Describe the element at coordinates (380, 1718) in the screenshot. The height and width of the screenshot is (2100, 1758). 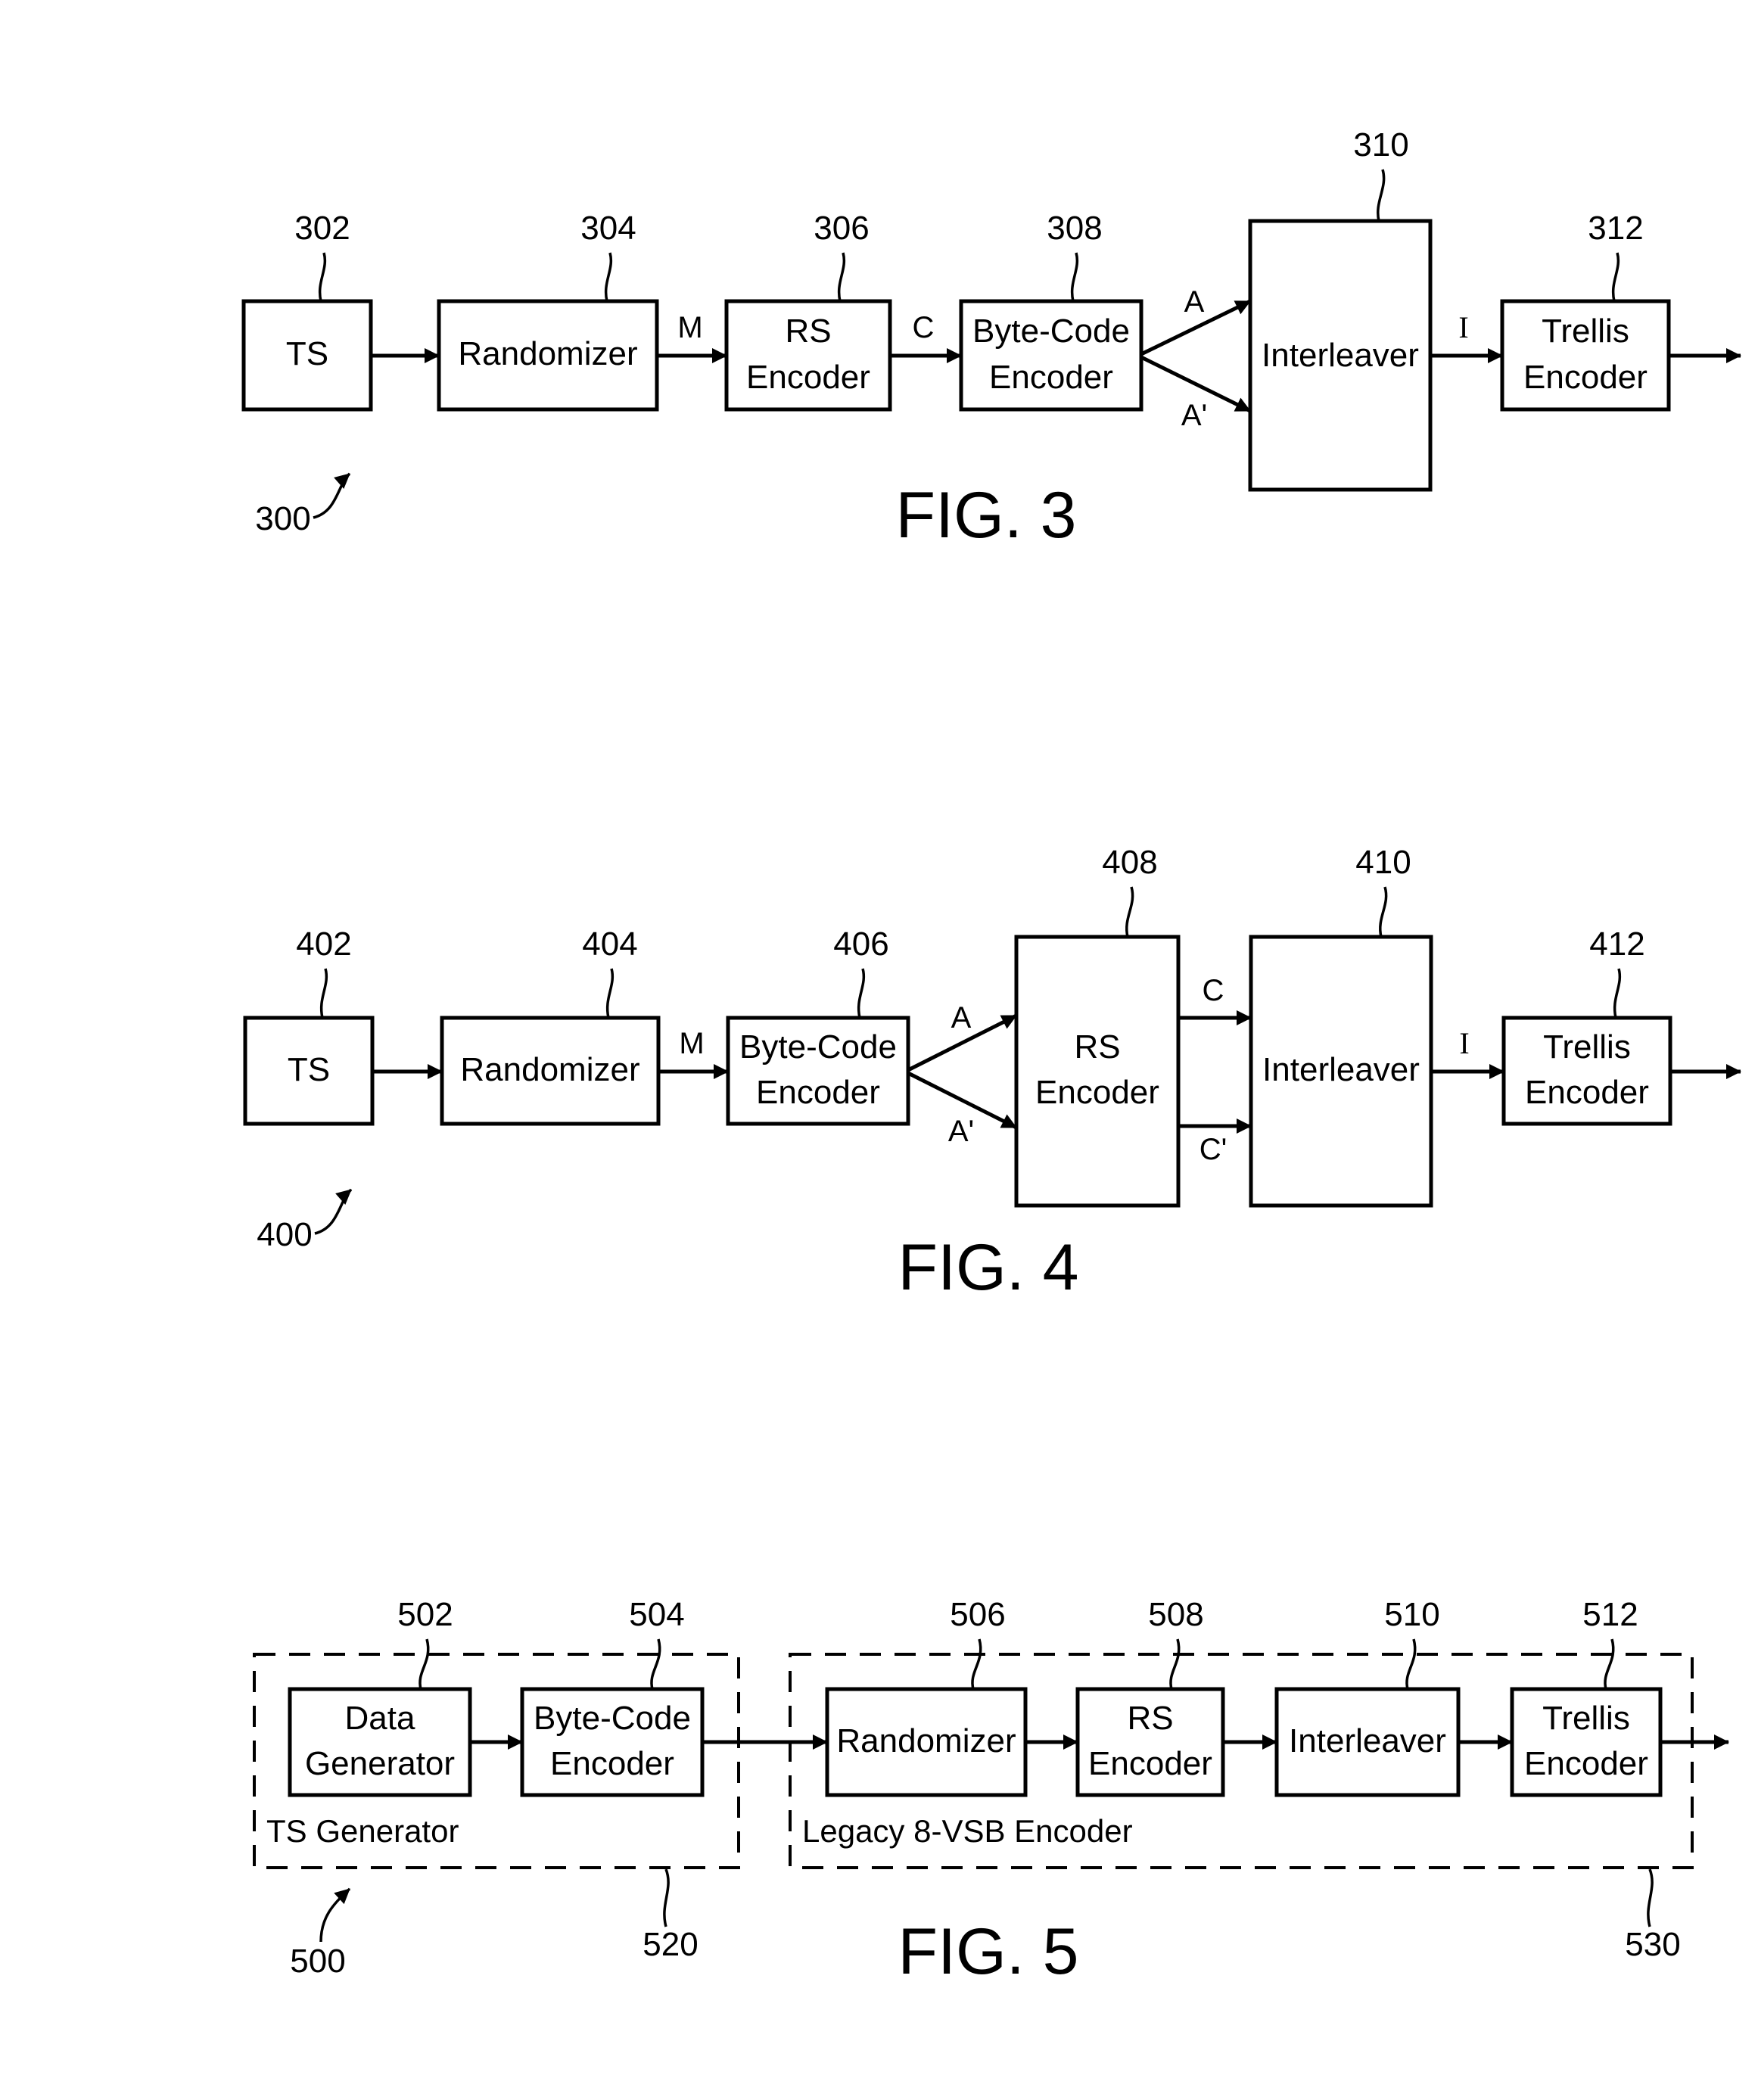
I see `block-label-line1: Data` at that location.